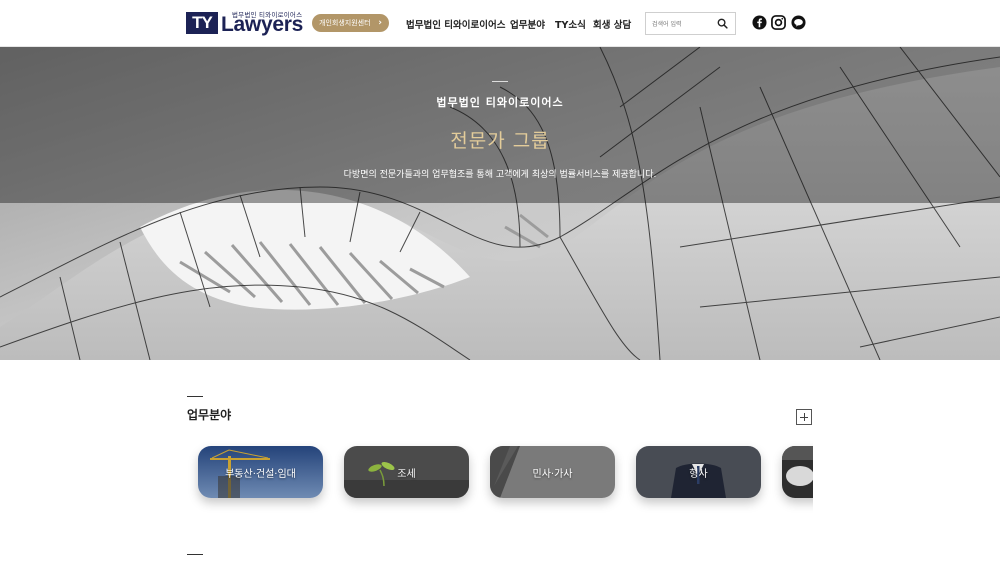  I want to click on plus-icon, so click(804, 417).